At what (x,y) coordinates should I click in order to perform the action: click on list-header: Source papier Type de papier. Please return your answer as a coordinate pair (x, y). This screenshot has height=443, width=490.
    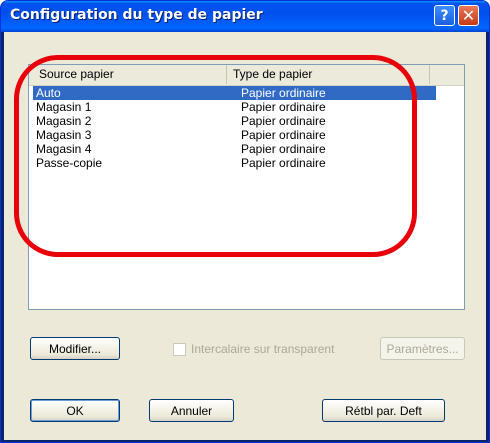
    Looking at the image, I should click on (246, 75).